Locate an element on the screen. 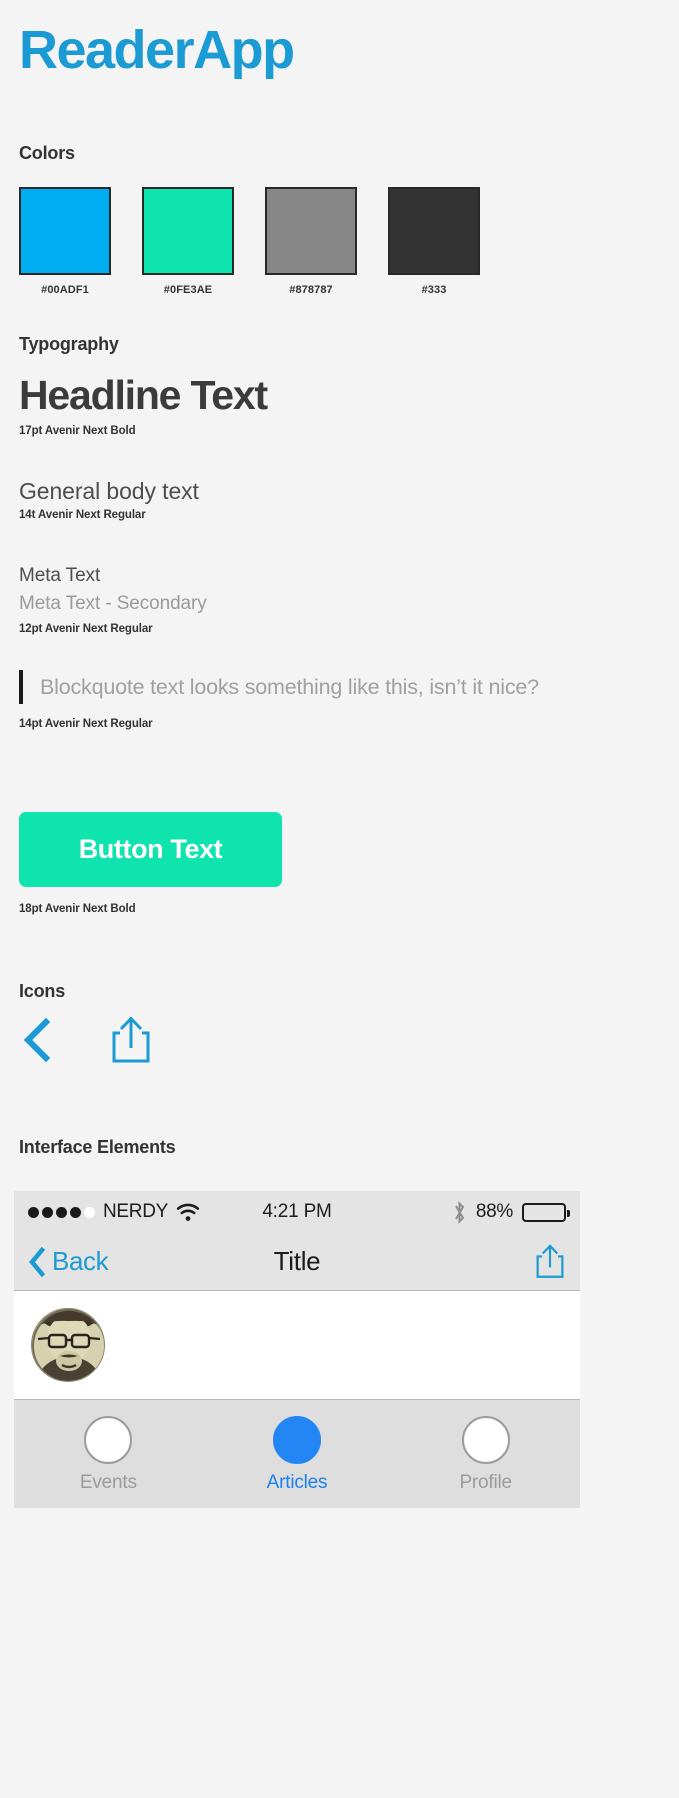  tab-icon-profile is located at coordinates (485, 1440).